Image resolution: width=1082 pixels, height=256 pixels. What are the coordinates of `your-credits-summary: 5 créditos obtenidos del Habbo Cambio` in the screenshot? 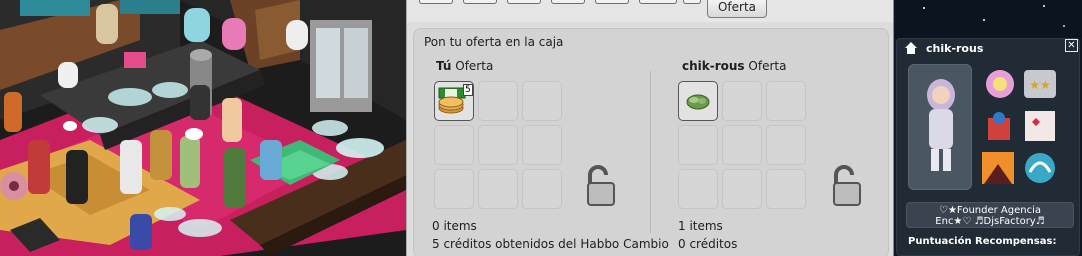 It's located at (550, 244).